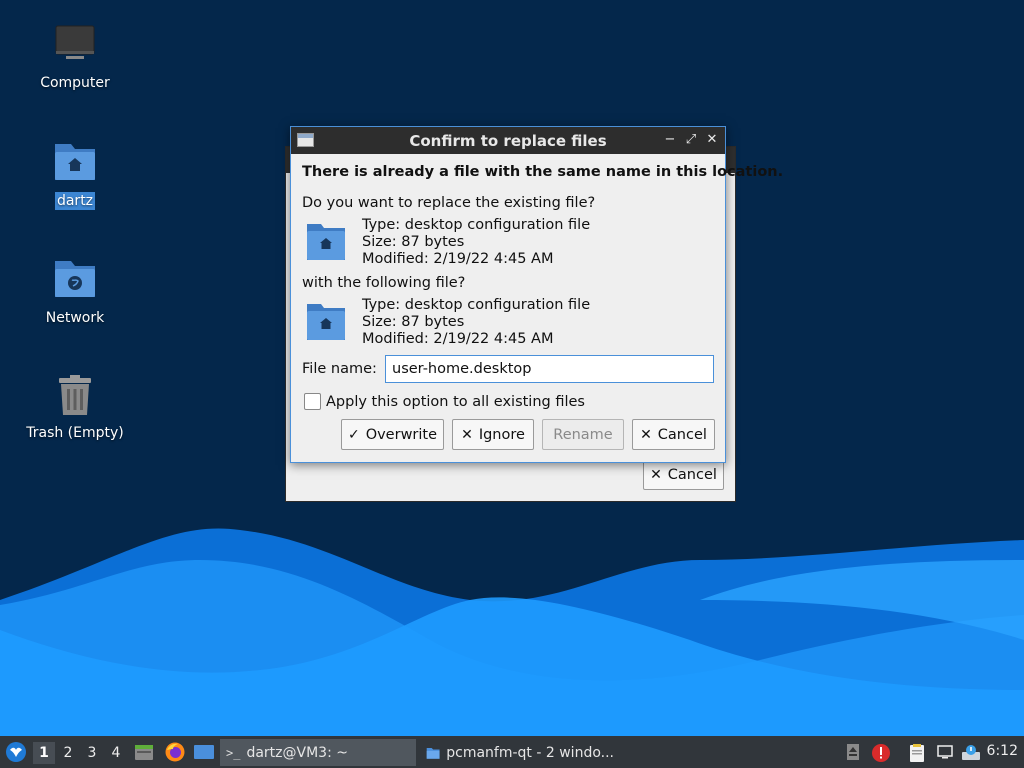 Image resolution: width=1024 pixels, height=768 pixels. What do you see at coordinates (75, 281) in the screenshot?
I see `network-folder-icon` at bounding box center [75, 281].